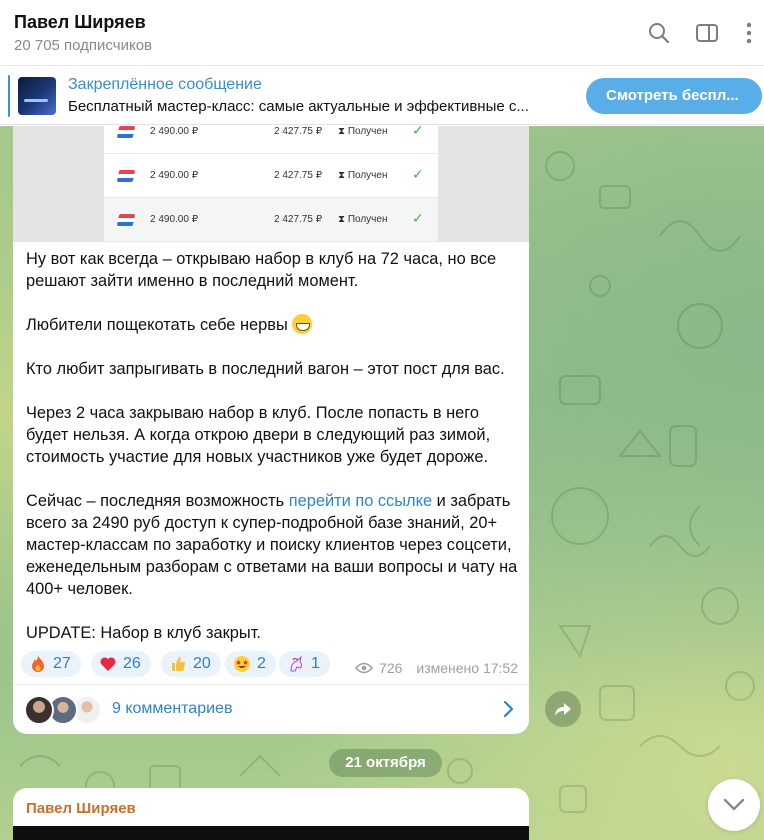  Describe the element at coordinates (242, 664) in the screenshot. I see `star-struck-icon` at that location.